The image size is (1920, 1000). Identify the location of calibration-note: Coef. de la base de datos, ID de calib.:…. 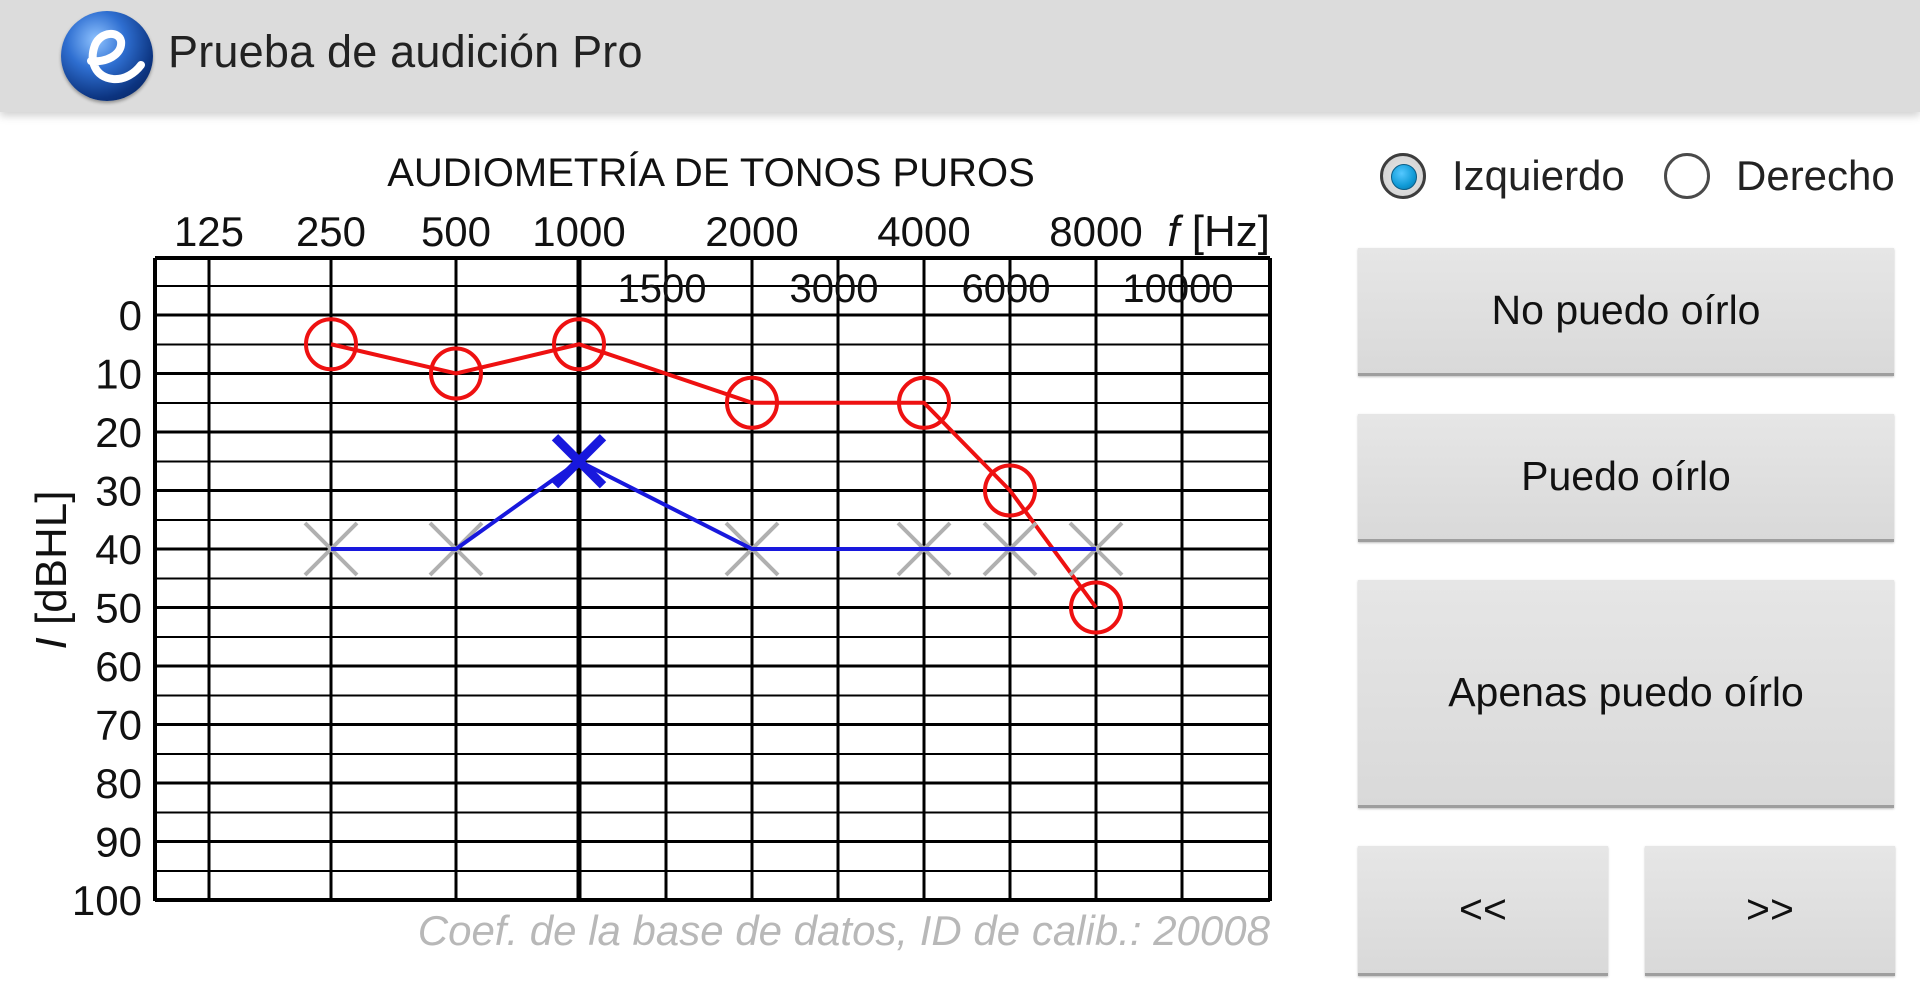
(844, 930).